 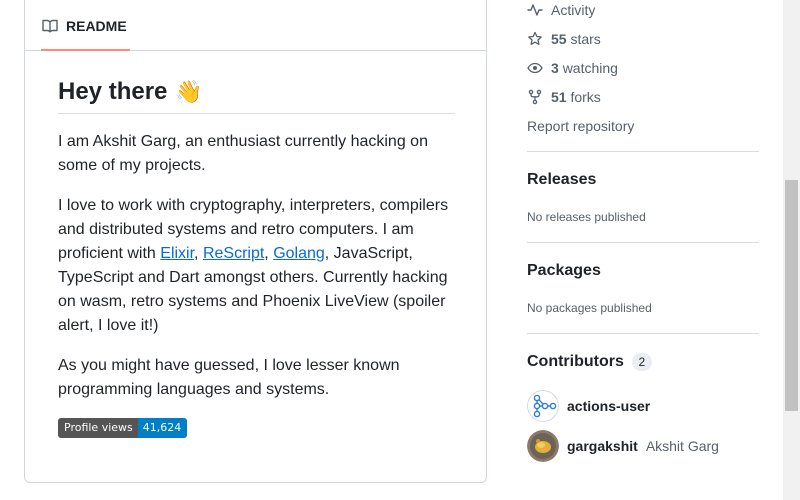 What do you see at coordinates (564, 271) in the screenshot?
I see `packages-heading: Packages` at bounding box center [564, 271].